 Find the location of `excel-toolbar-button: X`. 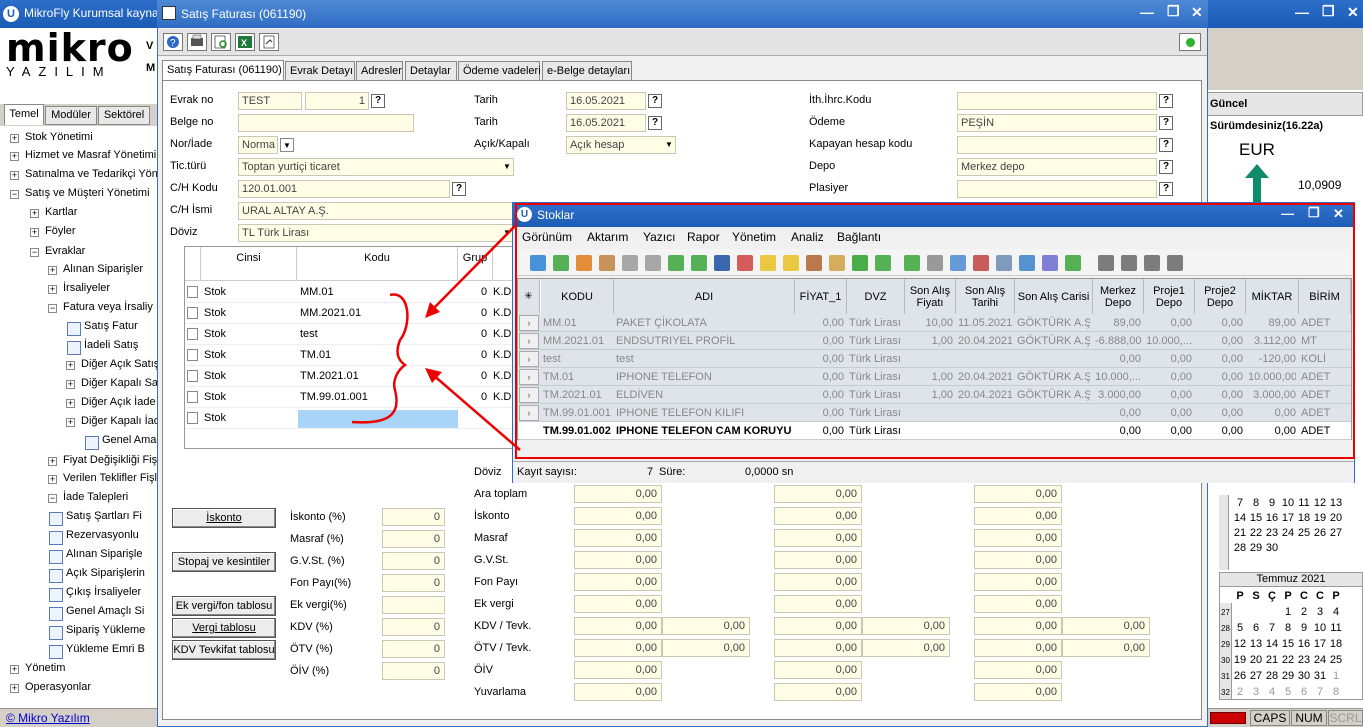

excel-toolbar-button: X is located at coordinates (245, 42).